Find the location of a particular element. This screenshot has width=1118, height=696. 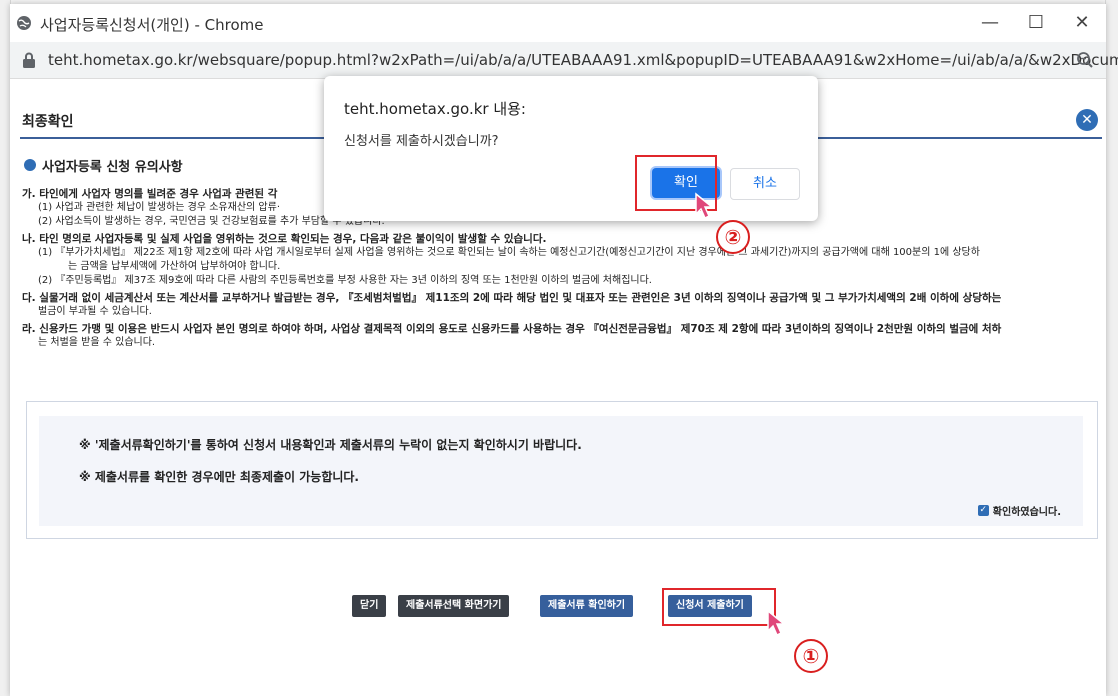

dialog-title: teht.hometax.go.kr 내용: is located at coordinates (435, 109).